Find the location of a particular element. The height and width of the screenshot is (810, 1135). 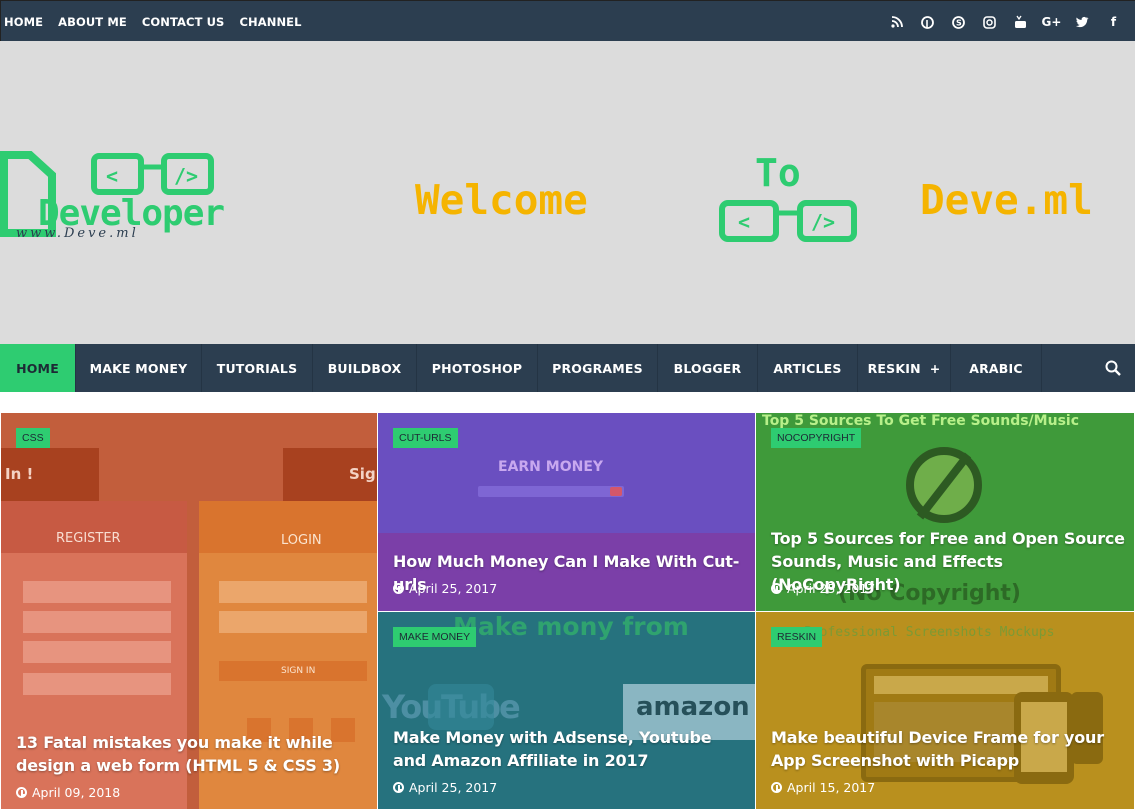

post-tag: MAKE MONEY is located at coordinates (435, 637).